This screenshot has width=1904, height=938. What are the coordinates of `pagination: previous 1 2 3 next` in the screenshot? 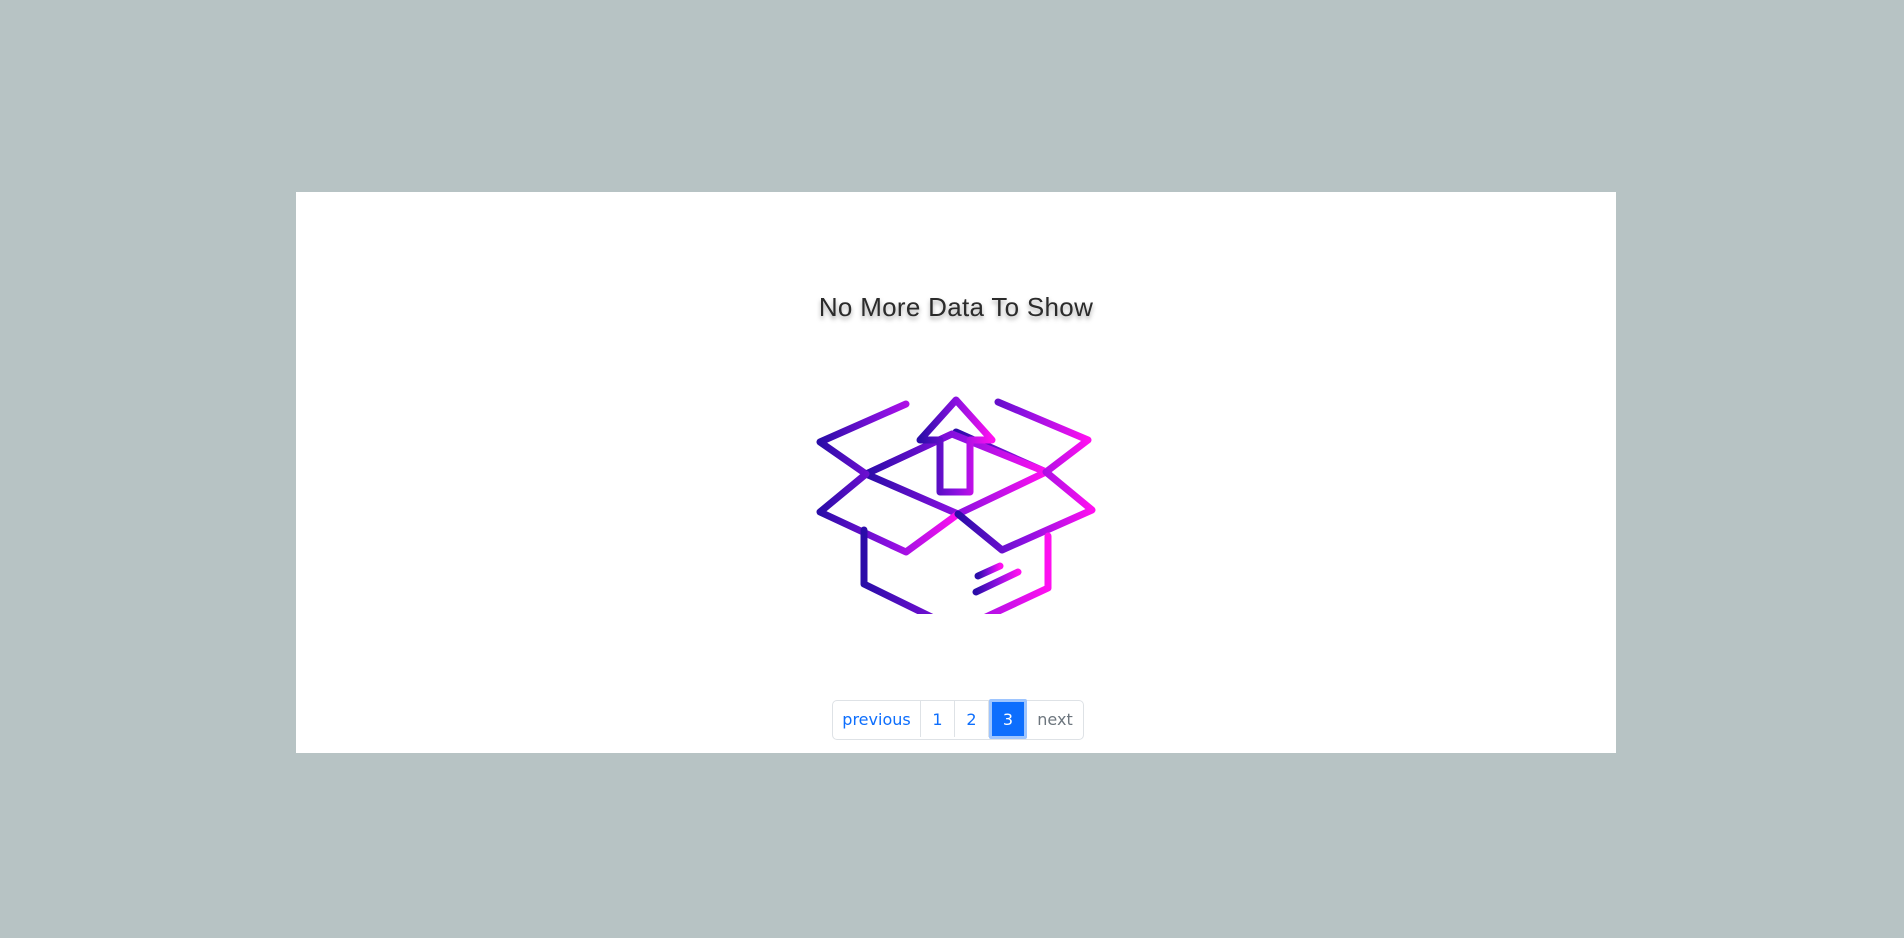 It's located at (958, 719).